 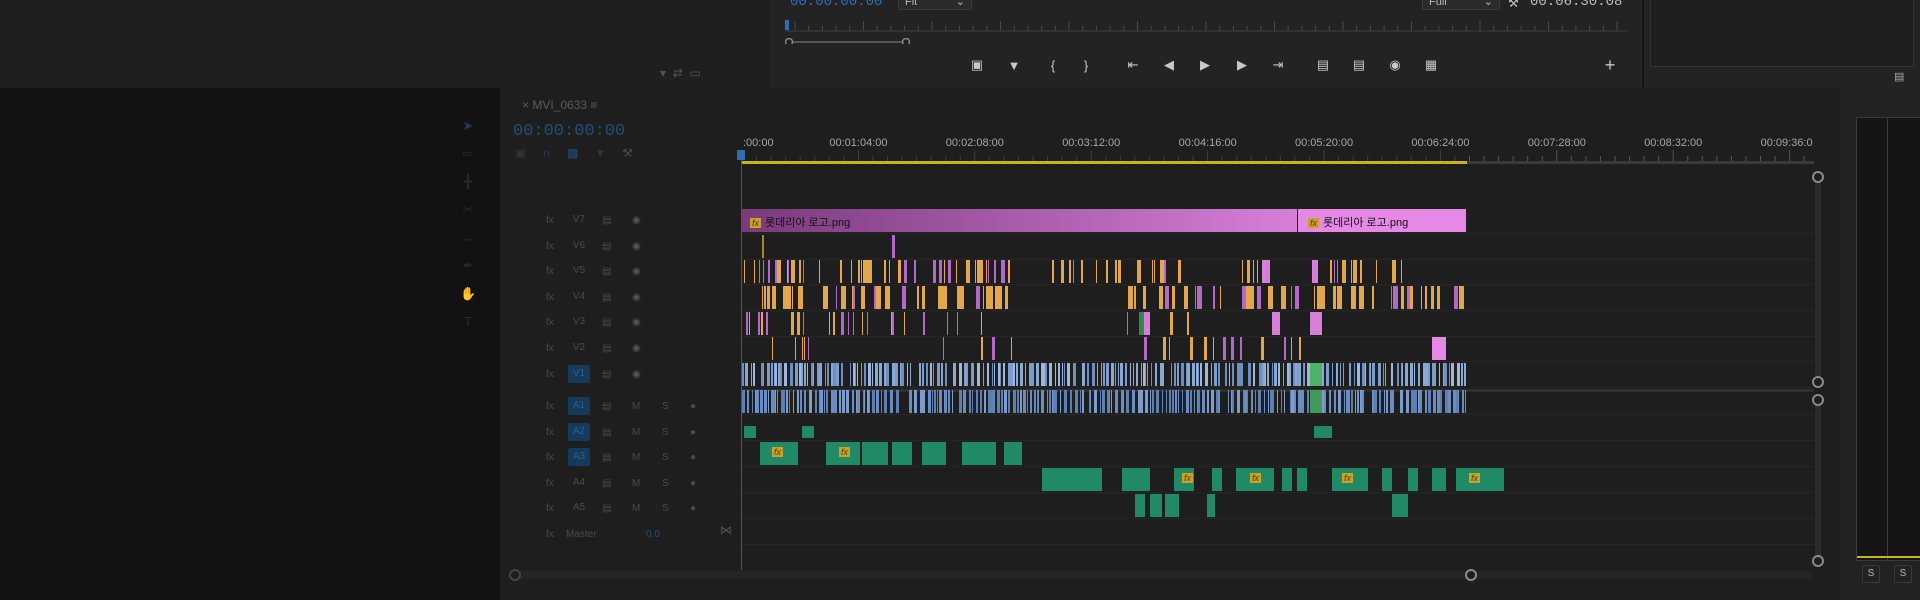 What do you see at coordinates (693, 483) in the screenshot?
I see `microphone-icon: ●` at bounding box center [693, 483].